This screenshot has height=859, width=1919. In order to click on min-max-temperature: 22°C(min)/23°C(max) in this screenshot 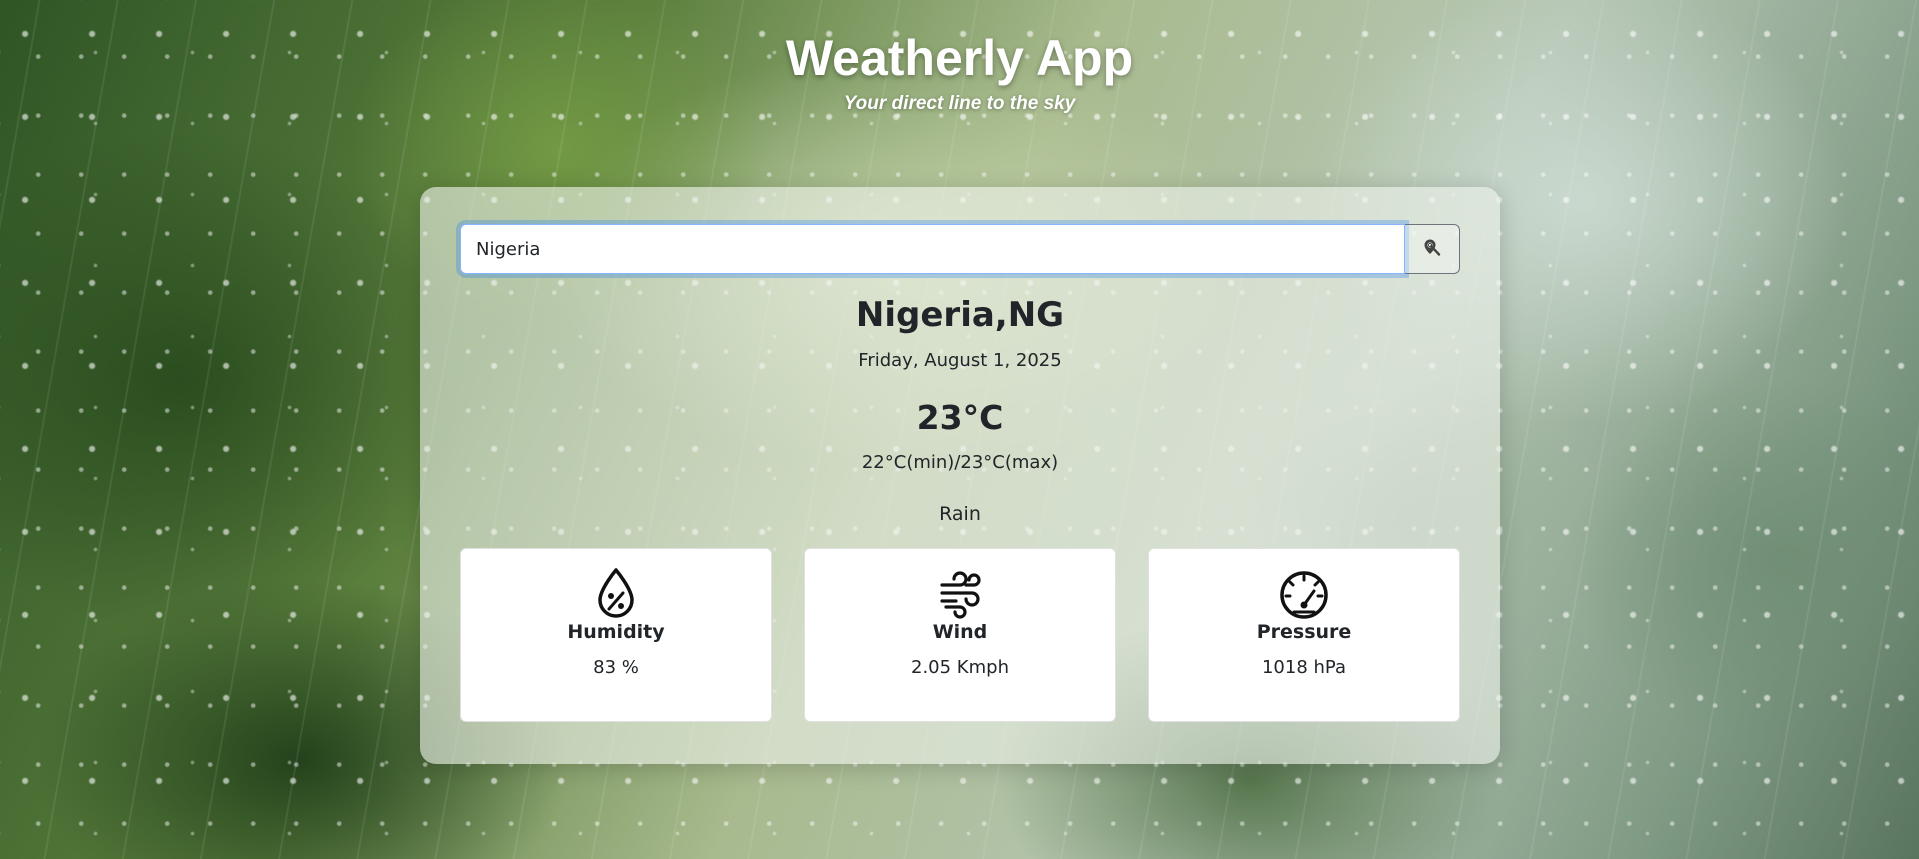, I will do `click(960, 462)`.